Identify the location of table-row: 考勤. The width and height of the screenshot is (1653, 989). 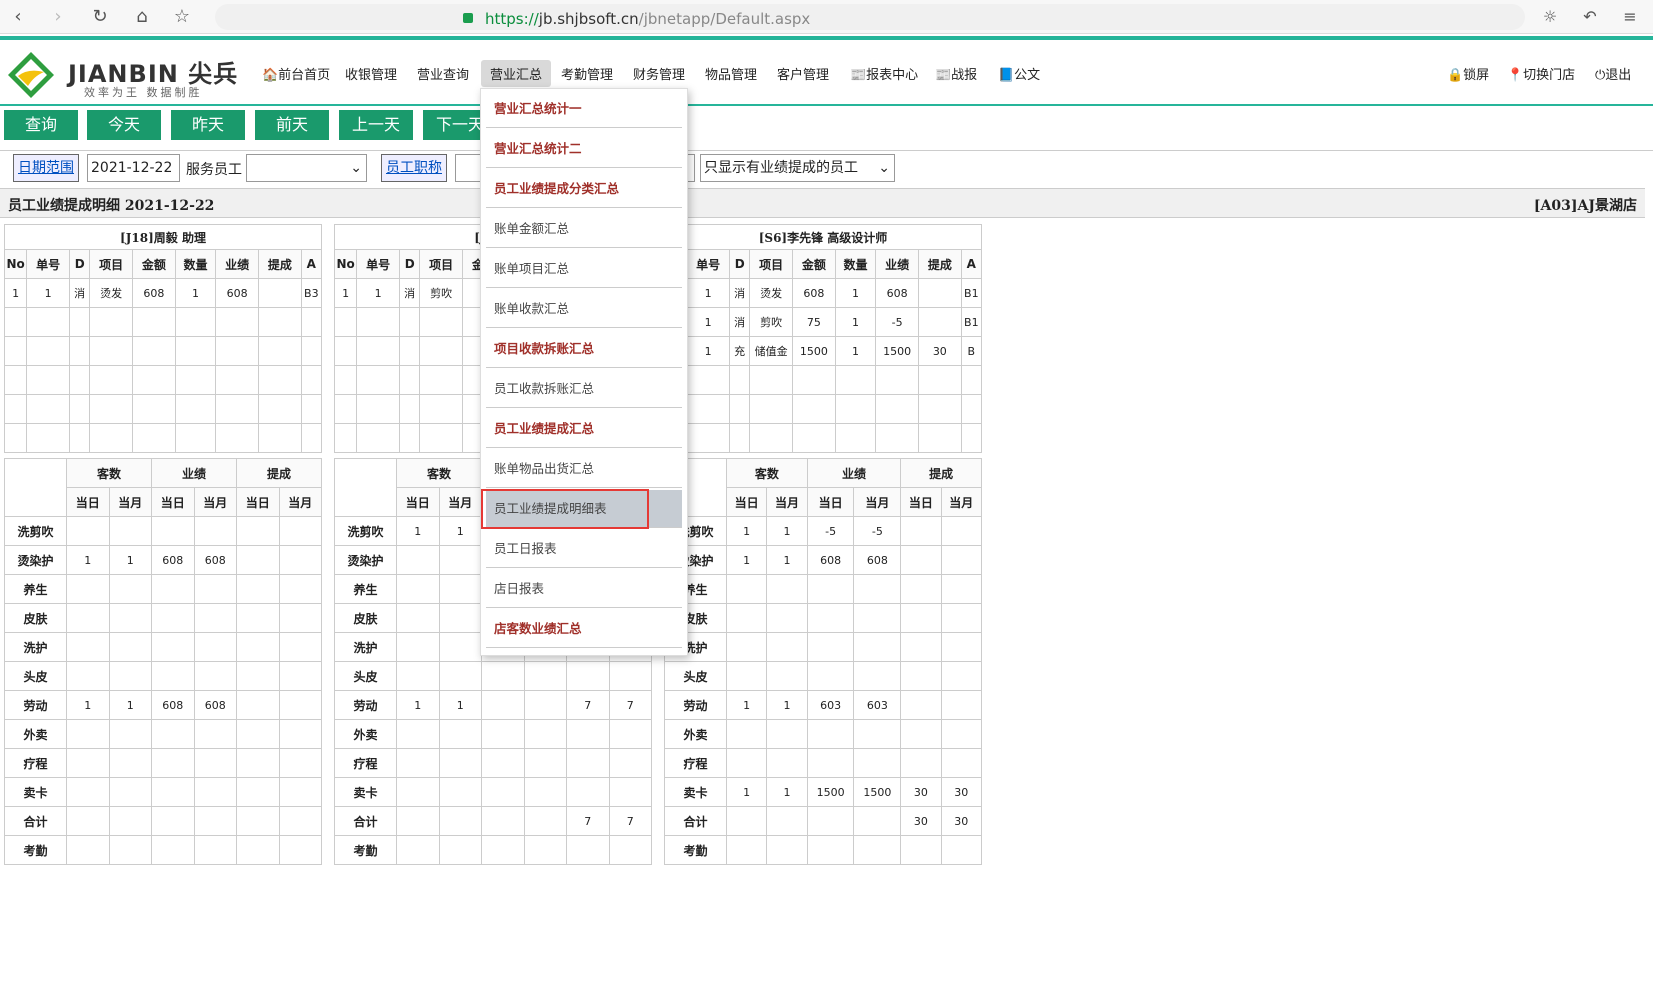
(823, 850).